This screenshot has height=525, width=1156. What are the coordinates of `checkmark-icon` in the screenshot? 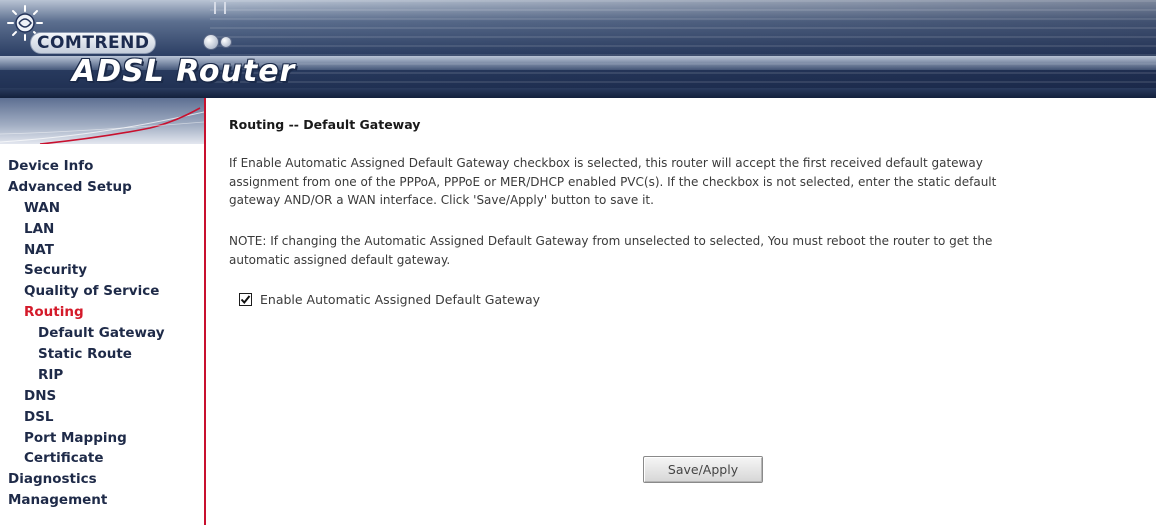 It's located at (245, 300).